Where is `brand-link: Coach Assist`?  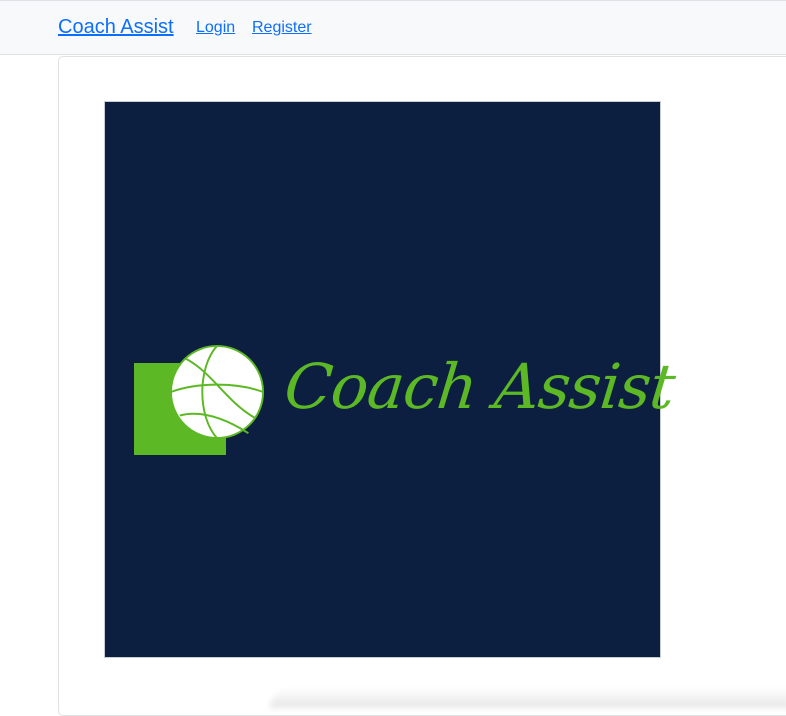 brand-link: Coach Assist is located at coordinates (116, 27).